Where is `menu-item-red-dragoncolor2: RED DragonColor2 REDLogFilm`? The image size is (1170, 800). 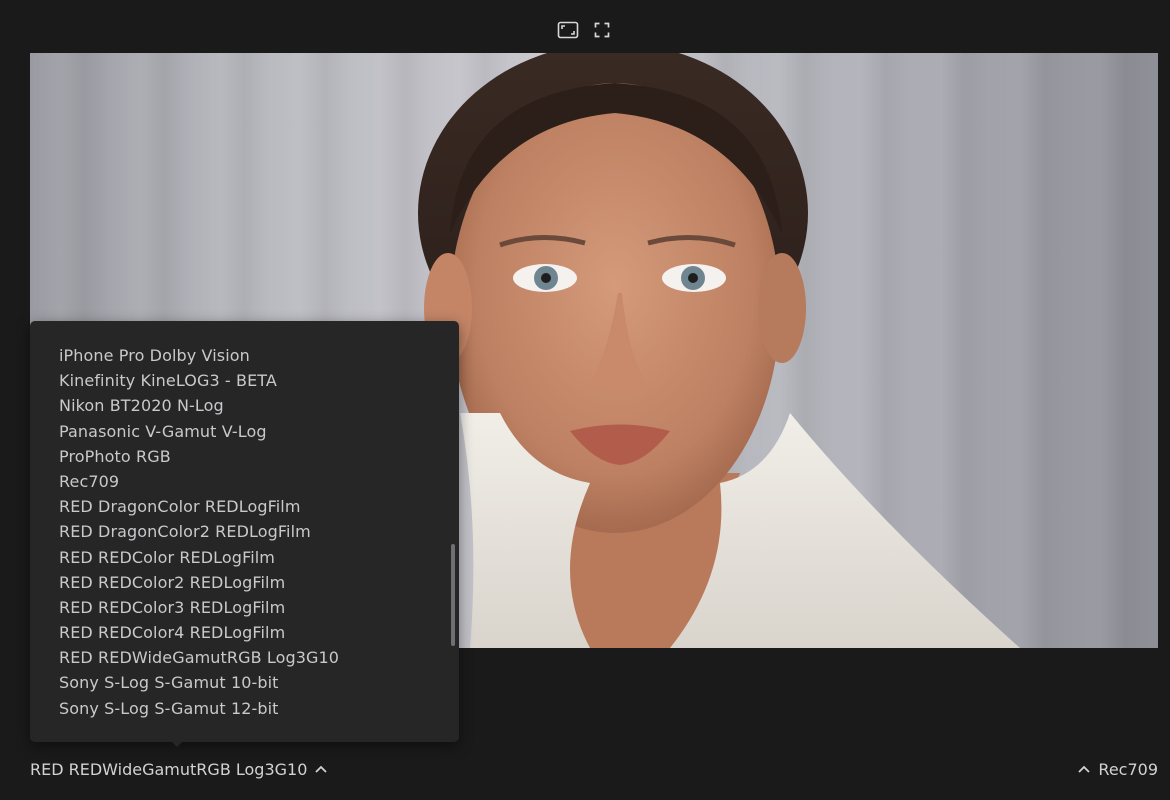 menu-item-red-dragoncolor2: RED DragonColor2 REDLogFilm is located at coordinates (244, 531).